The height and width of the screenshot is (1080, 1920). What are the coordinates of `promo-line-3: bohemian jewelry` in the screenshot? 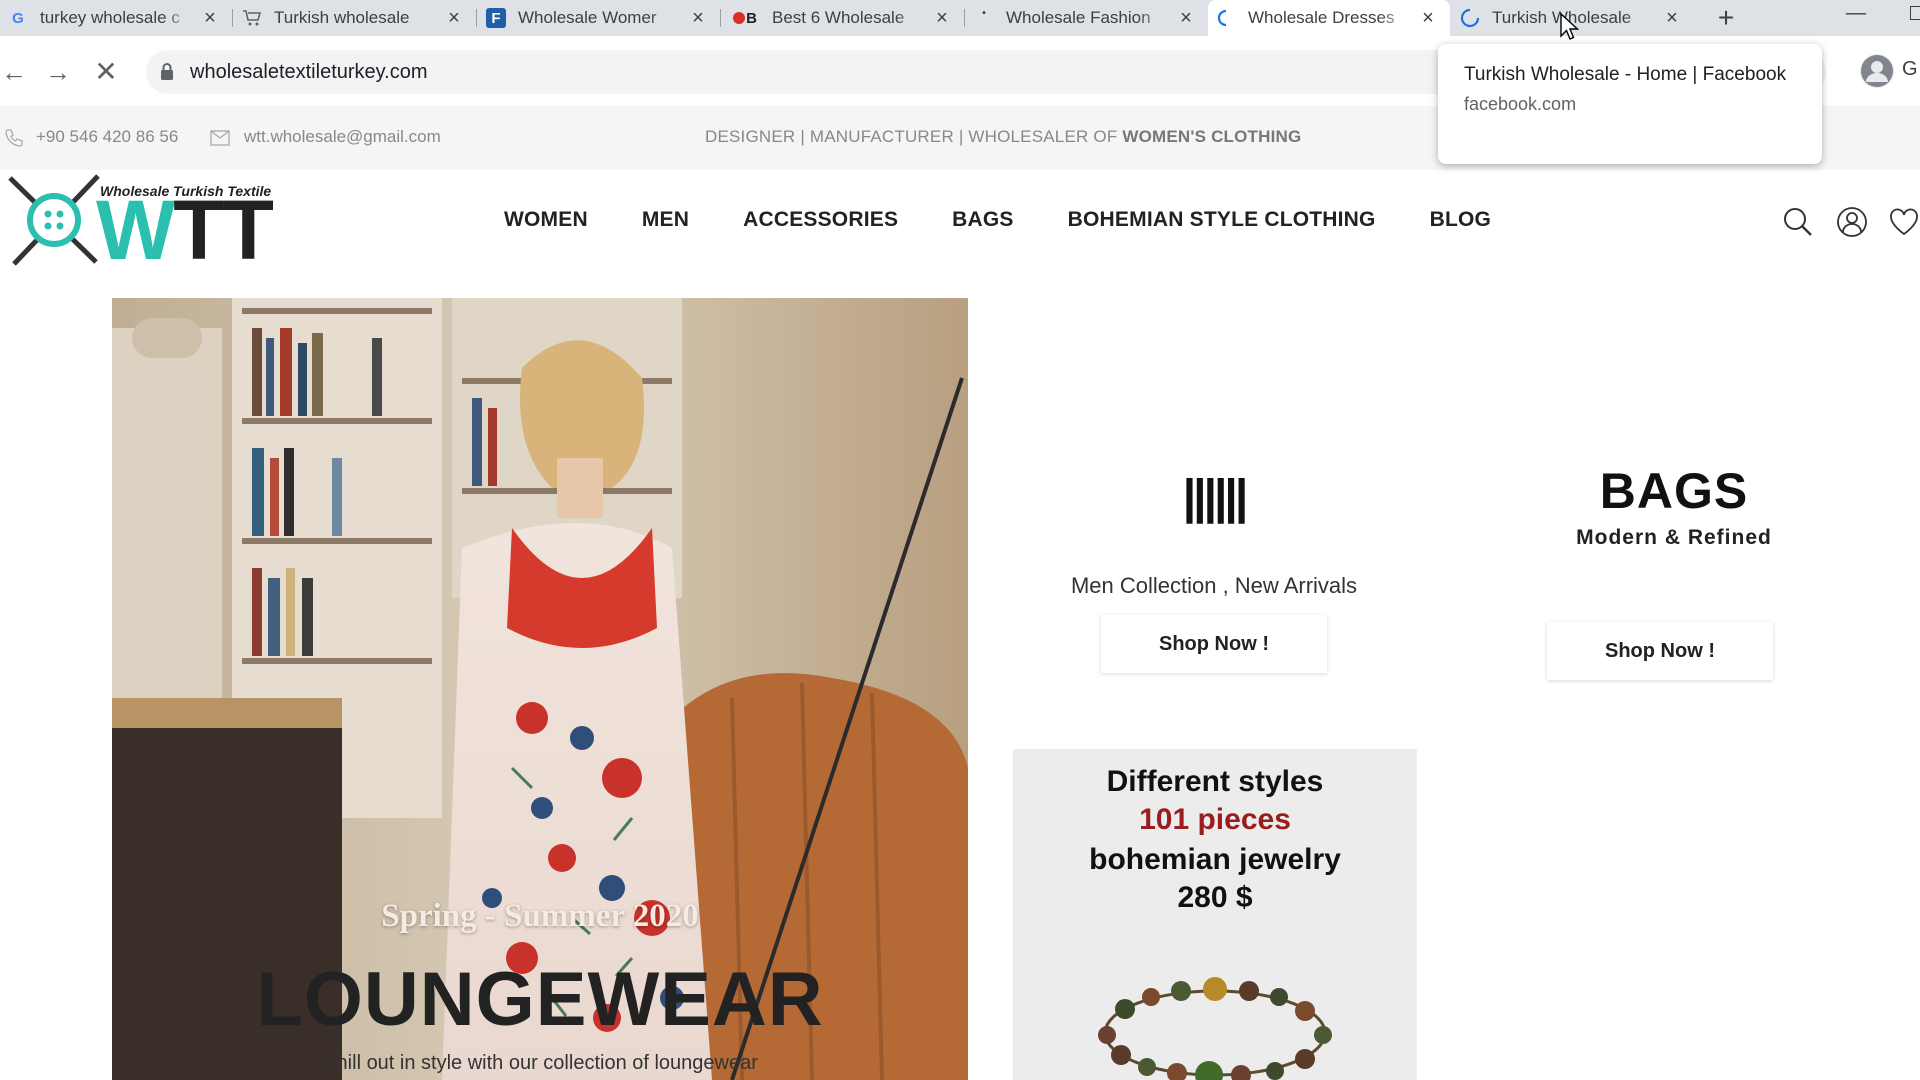 It's located at (1215, 859).